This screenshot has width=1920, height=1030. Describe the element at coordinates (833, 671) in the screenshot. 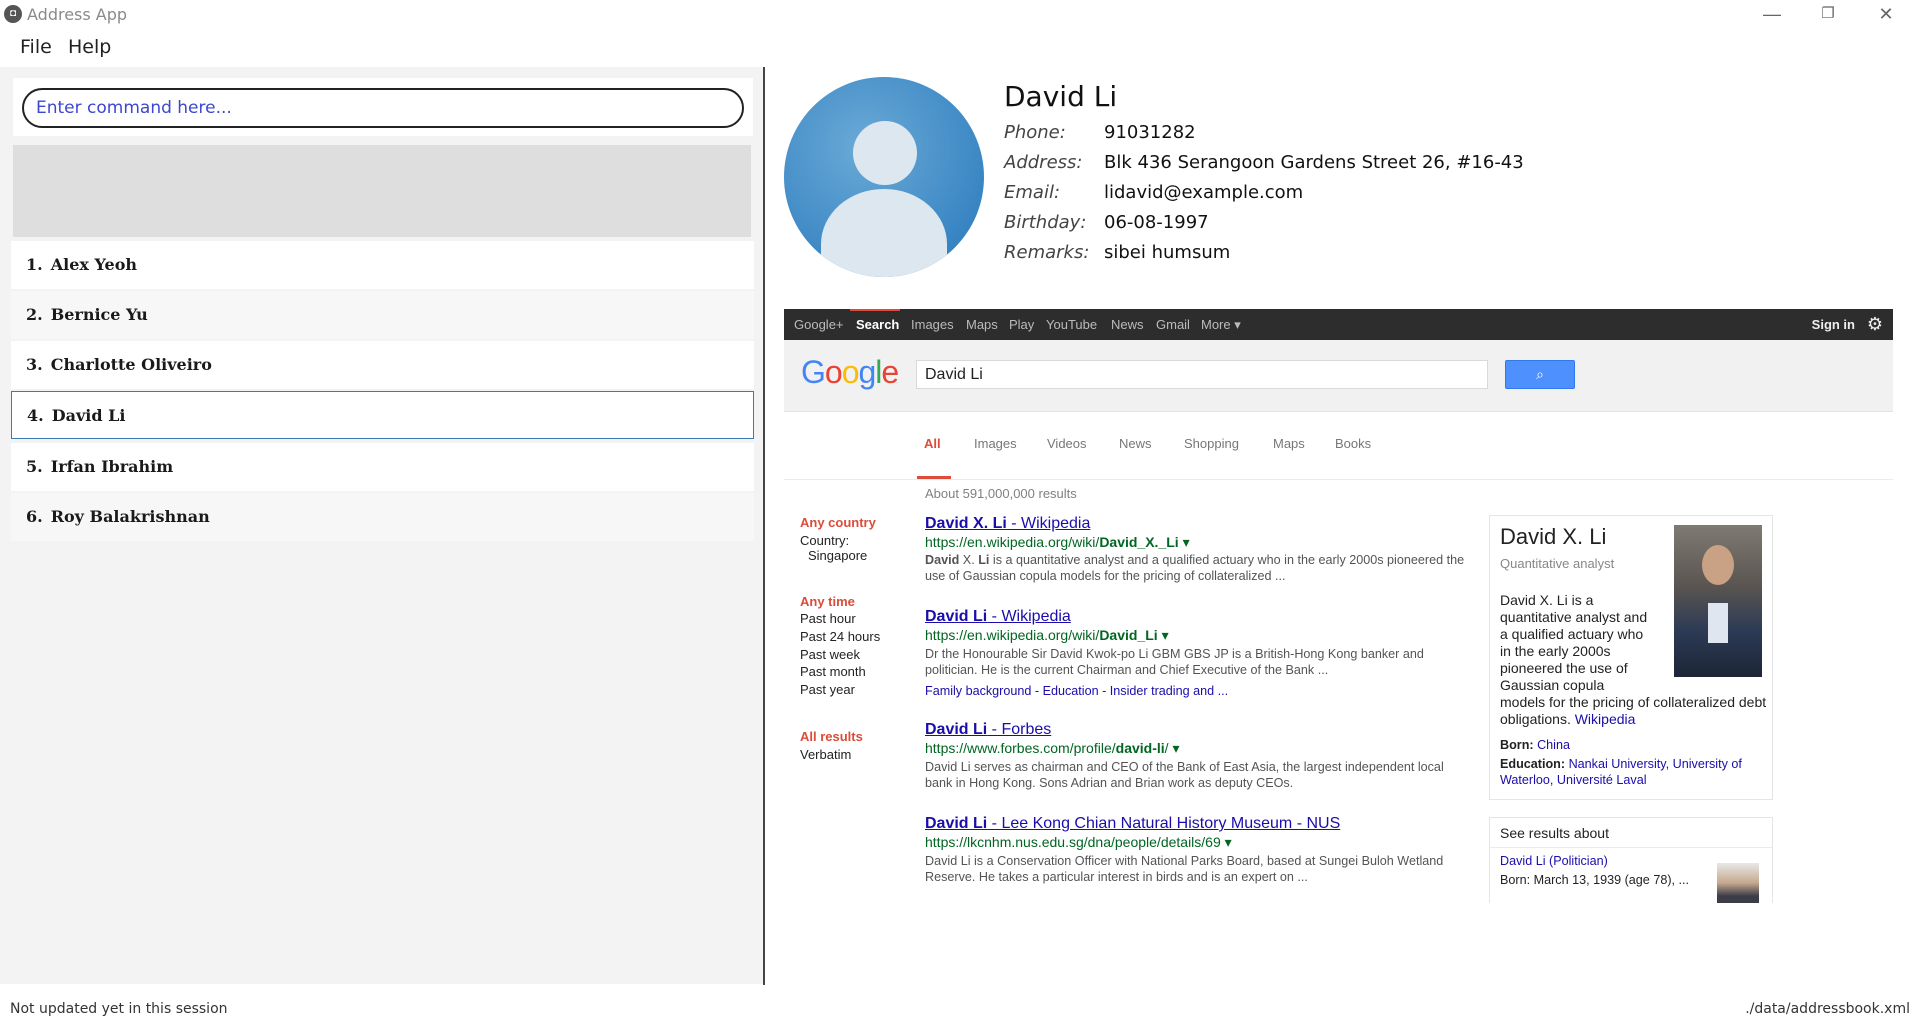

I see `tool-time-item: Past month` at that location.